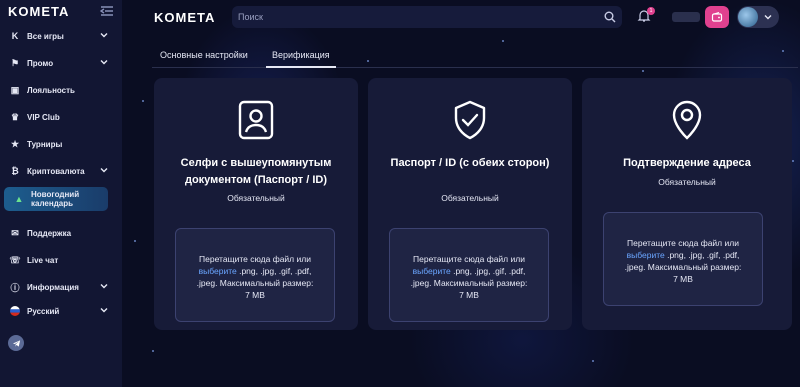  I want to click on sidebar-item-loyalty: ▣ Лояльность, so click(61, 90).